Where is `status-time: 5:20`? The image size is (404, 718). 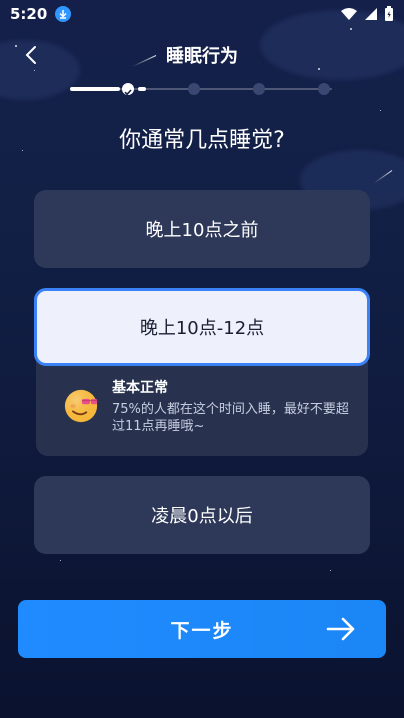
status-time: 5:20 is located at coordinates (29, 14).